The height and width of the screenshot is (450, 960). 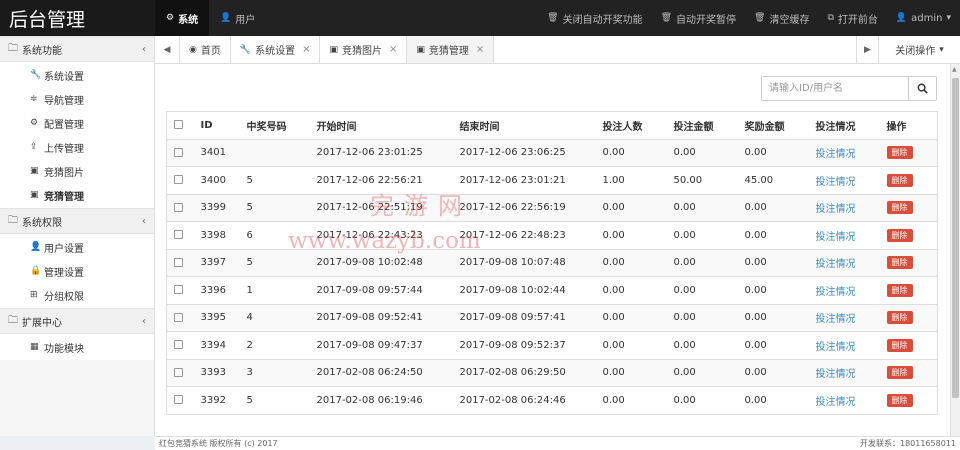 I want to click on sidebar-item-admin-settings: 🔒 管理设置, so click(x=77, y=271).